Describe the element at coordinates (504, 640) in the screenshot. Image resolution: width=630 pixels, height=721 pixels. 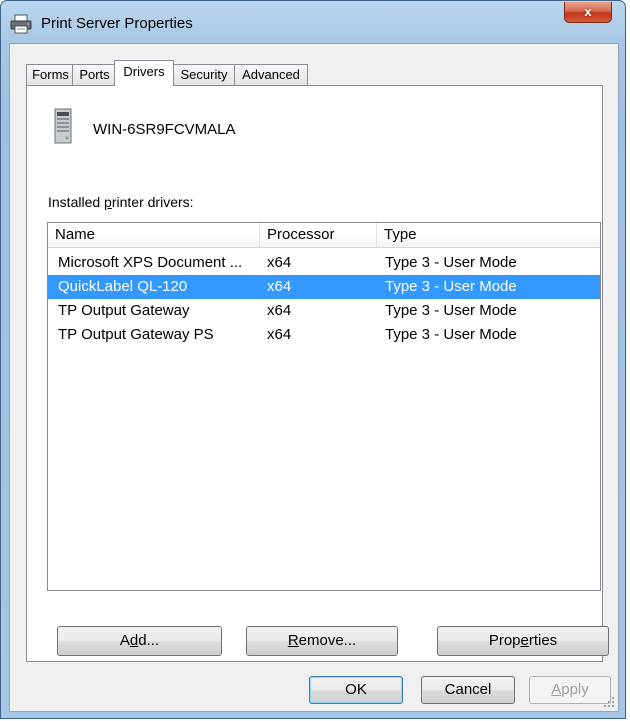
I see `button-text: Prop` at that location.